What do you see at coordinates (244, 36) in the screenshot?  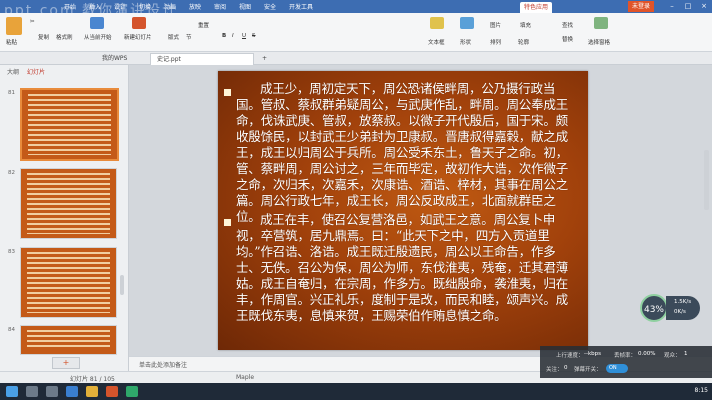 I see `underline-button: U` at bounding box center [244, 36].